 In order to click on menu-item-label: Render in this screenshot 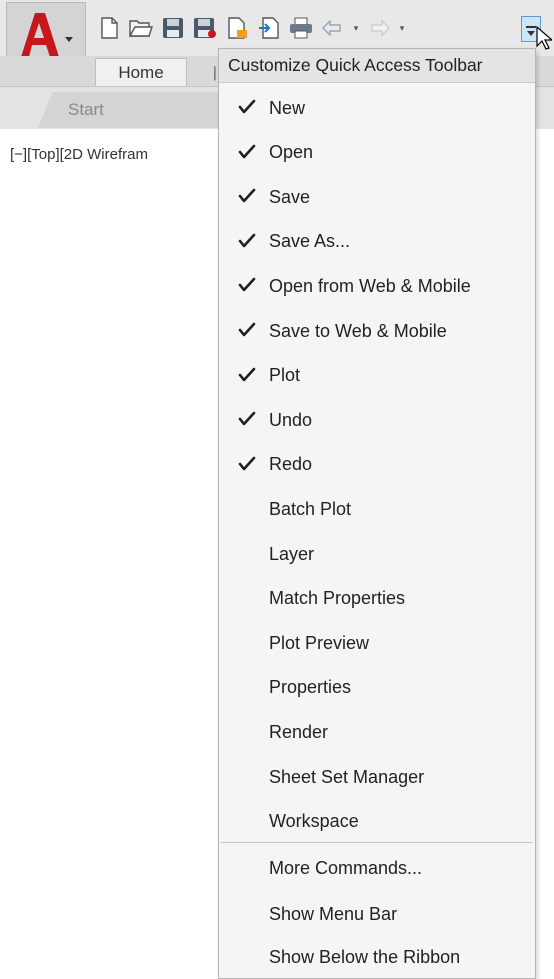, I will do `click(299, 731)`.